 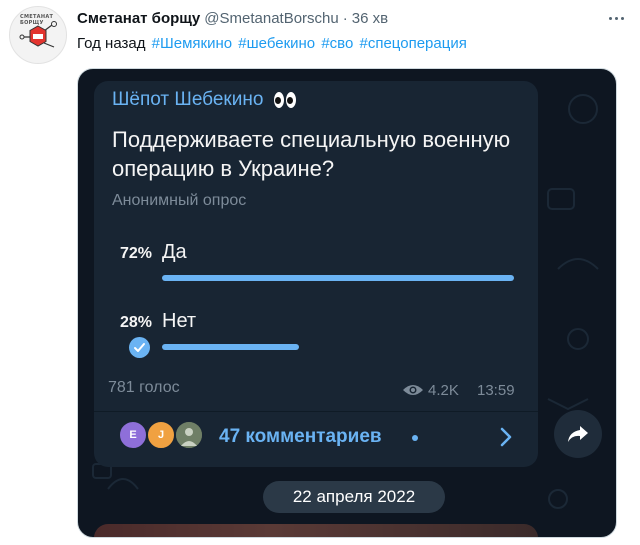 What do you see at coordinates (37, 20) in the screenshot?
I see `avatar-brand-text: СМЕТАНАТ БОРЩУ` at bounding box center [37, 20].